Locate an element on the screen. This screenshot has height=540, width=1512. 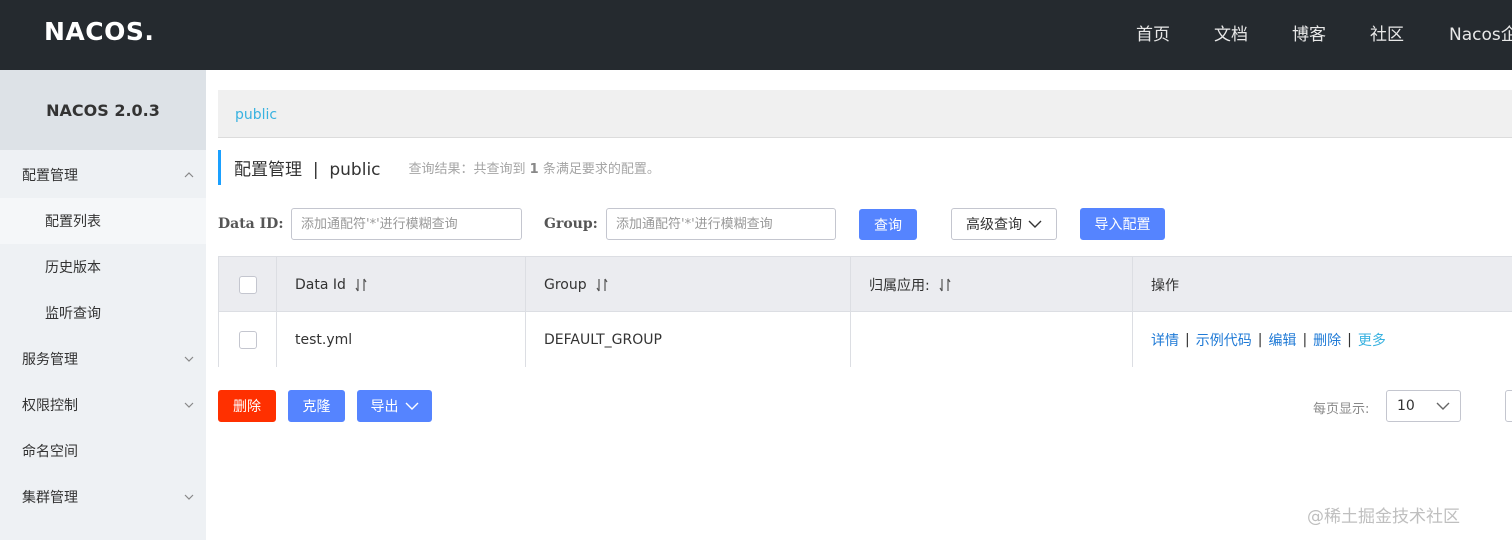
row-checkbox-cell is located at coordinates (248, 339).